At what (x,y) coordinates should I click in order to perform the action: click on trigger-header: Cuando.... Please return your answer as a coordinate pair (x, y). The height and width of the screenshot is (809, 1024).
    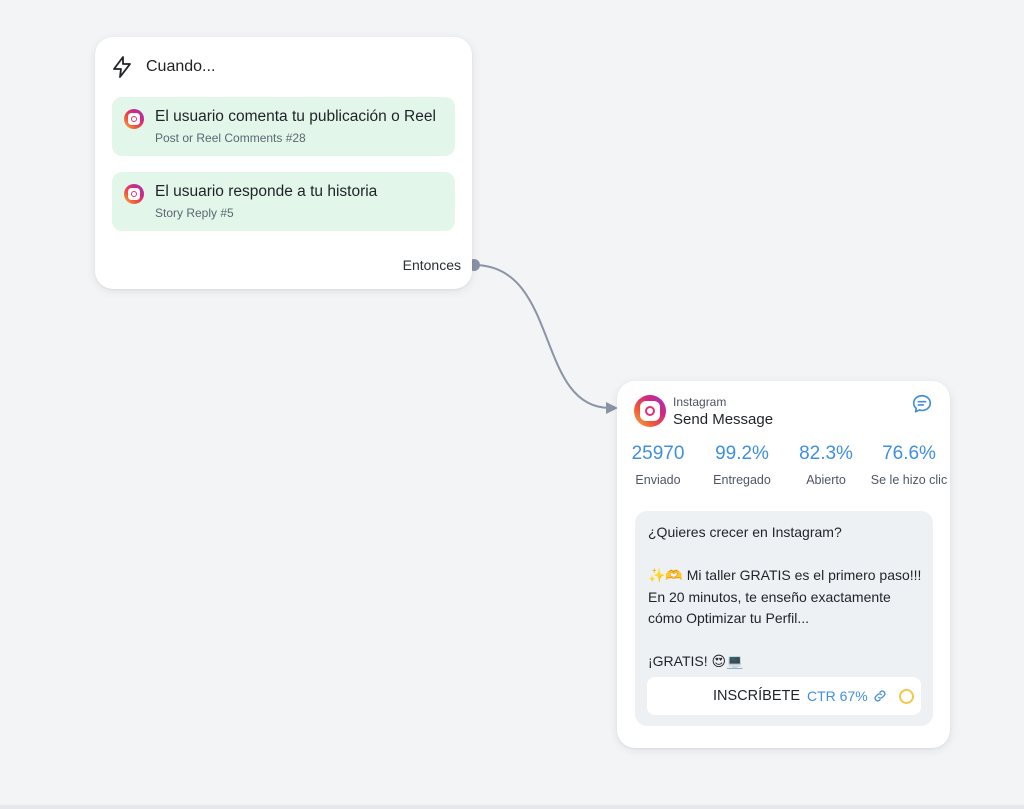
    Looking at the image, I should click on (162, 67).